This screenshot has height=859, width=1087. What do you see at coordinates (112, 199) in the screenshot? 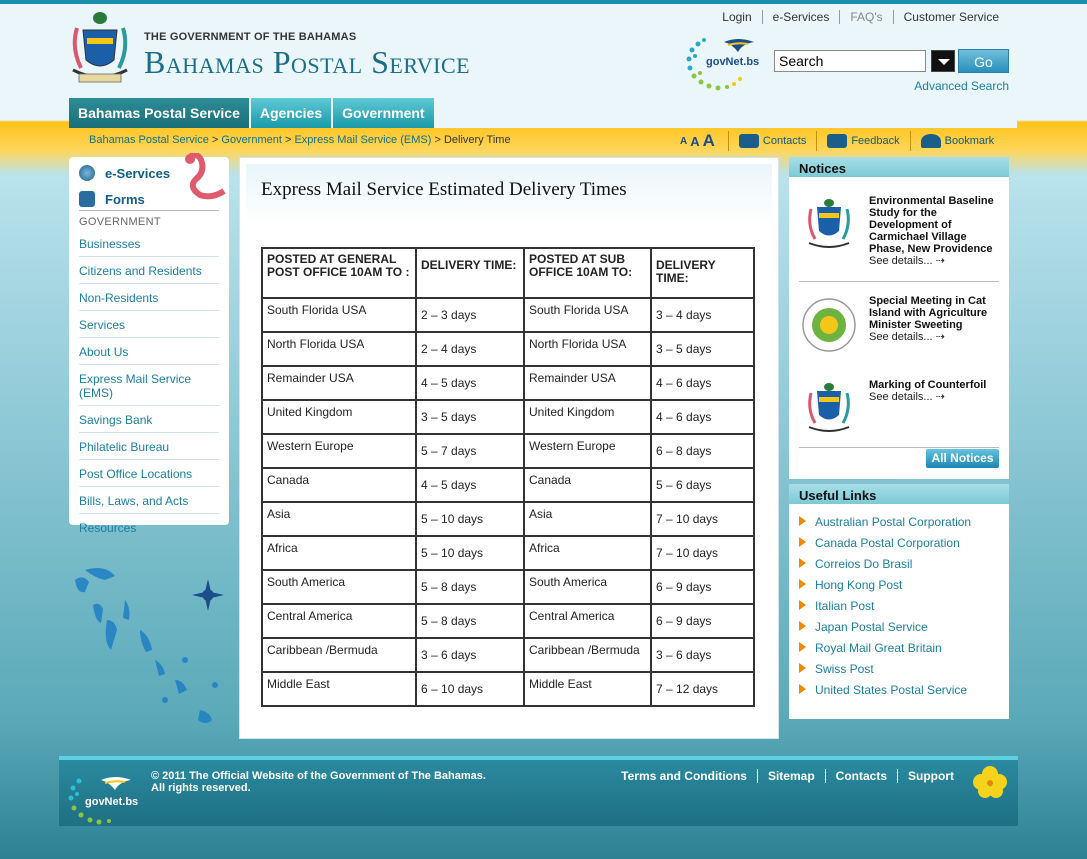
I see `forms-button: Forms` at bounding box center [112, 199].